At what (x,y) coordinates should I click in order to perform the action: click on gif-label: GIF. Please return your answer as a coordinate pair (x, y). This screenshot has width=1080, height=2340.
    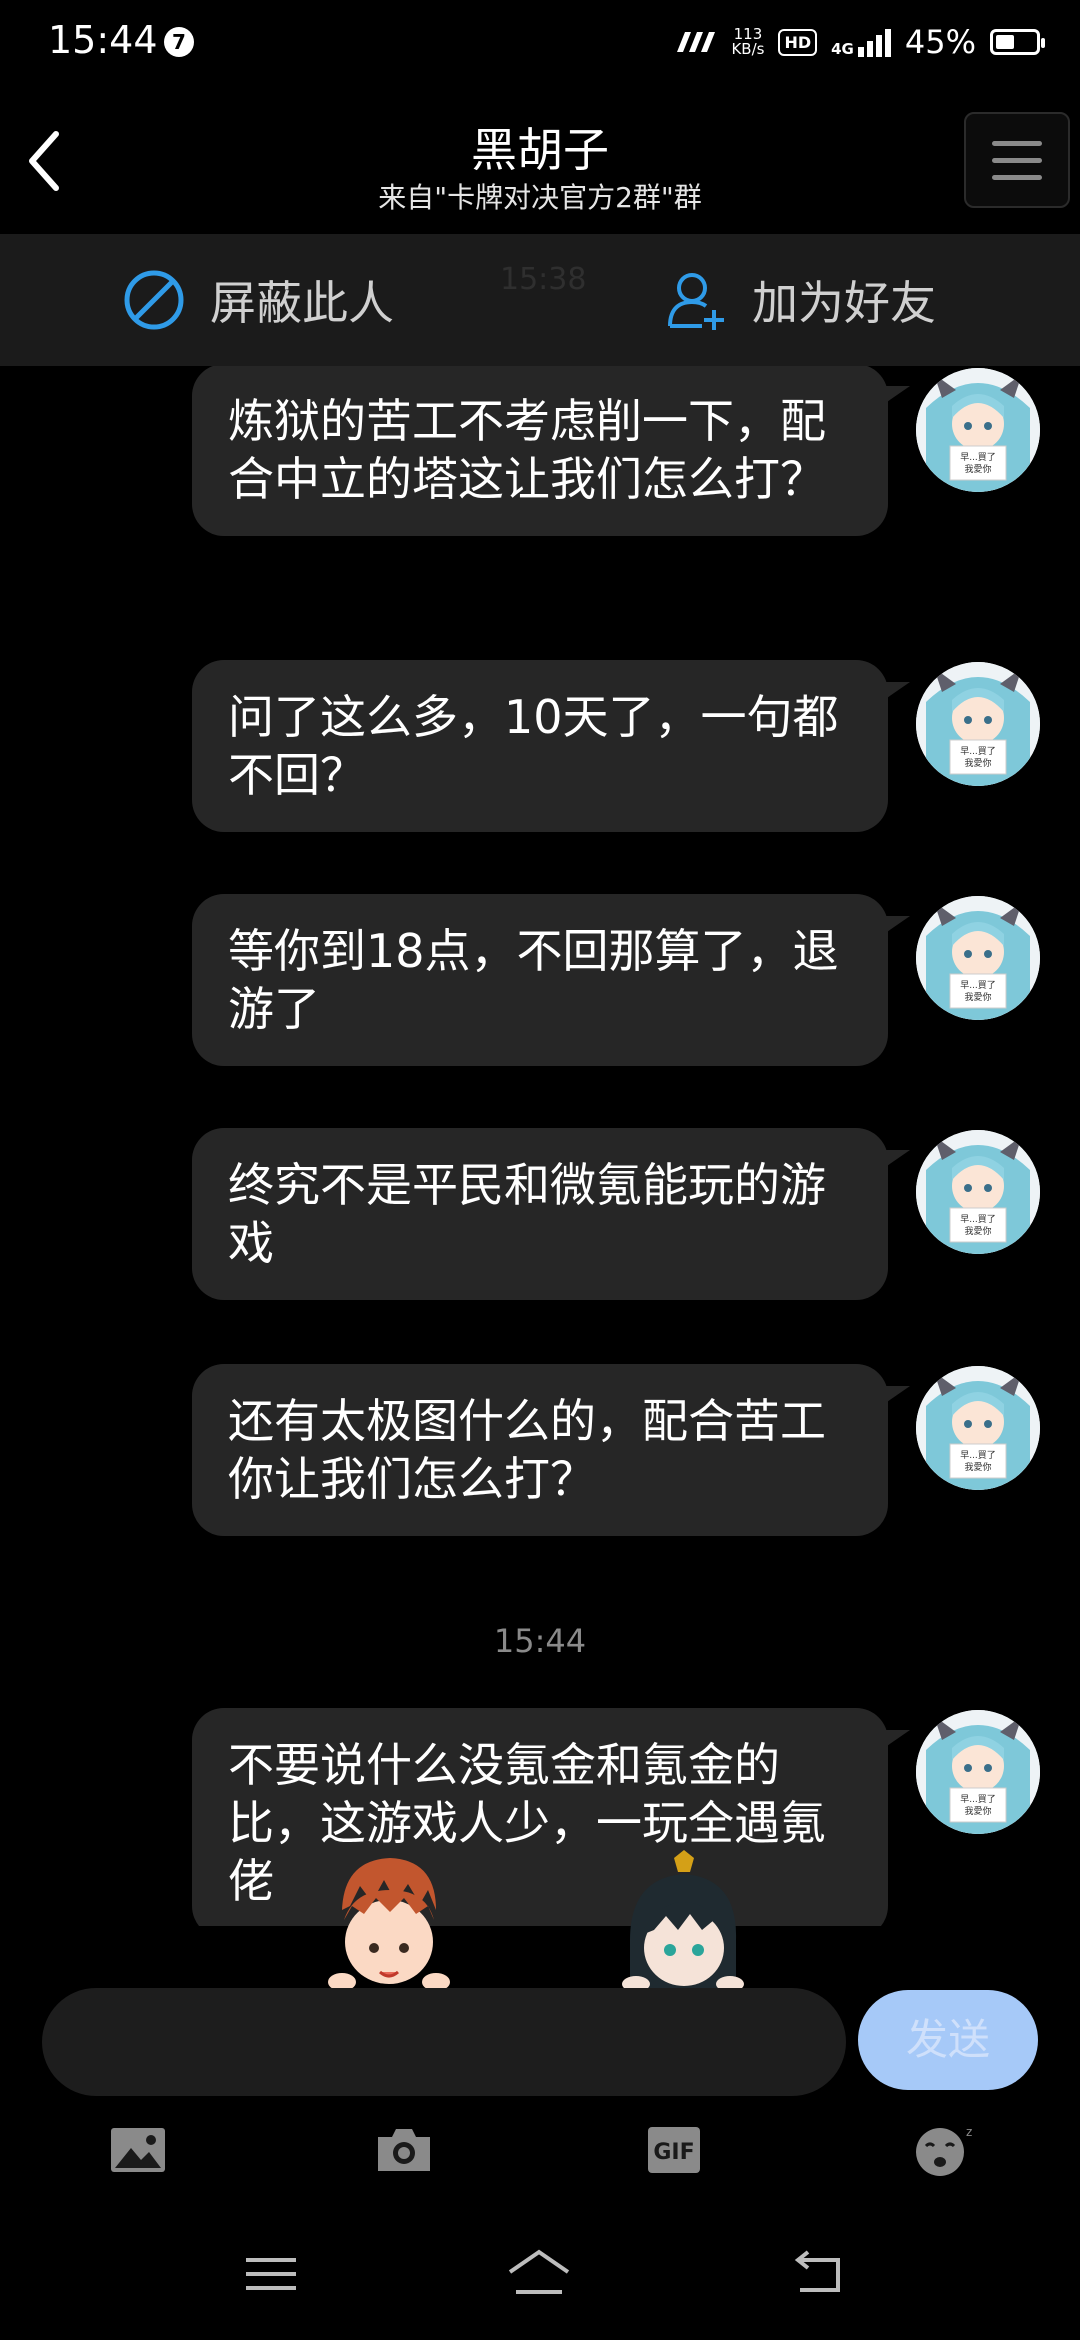
    Looking at the image, I should click on (673, 2152).